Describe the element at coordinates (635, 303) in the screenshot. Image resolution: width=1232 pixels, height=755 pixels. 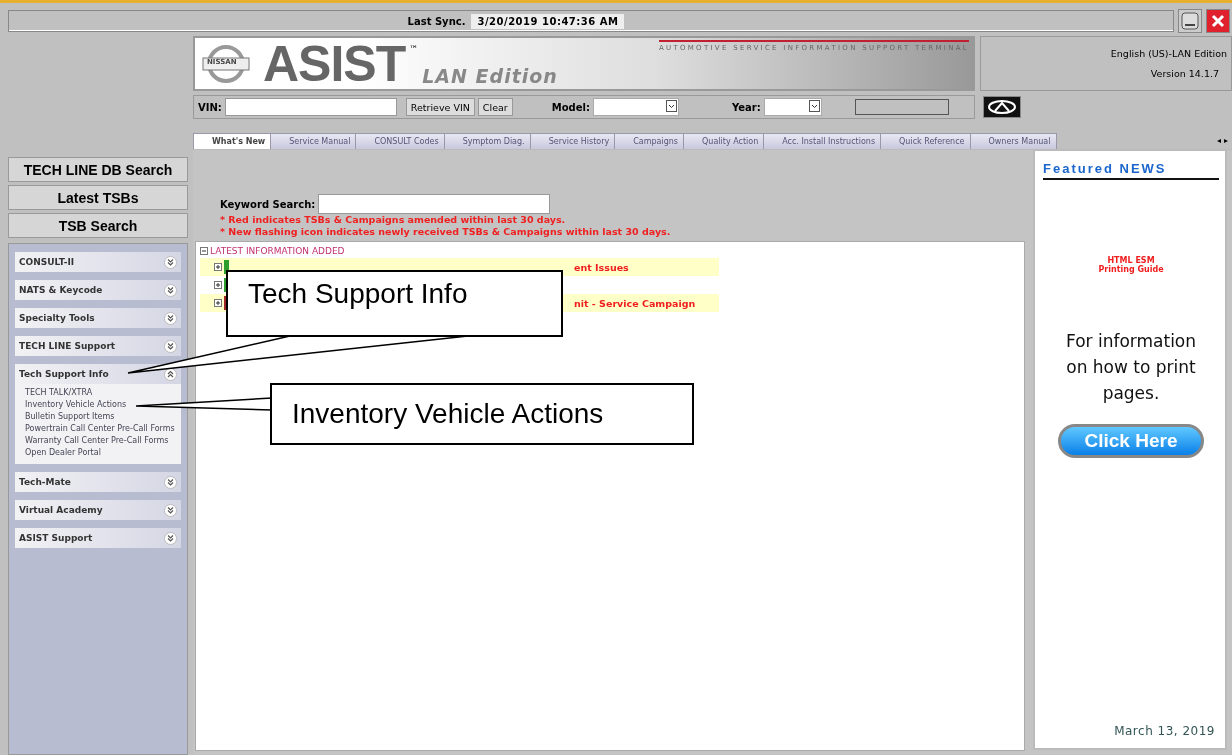
I see `row-text: nit - Service Campaign` at that location.